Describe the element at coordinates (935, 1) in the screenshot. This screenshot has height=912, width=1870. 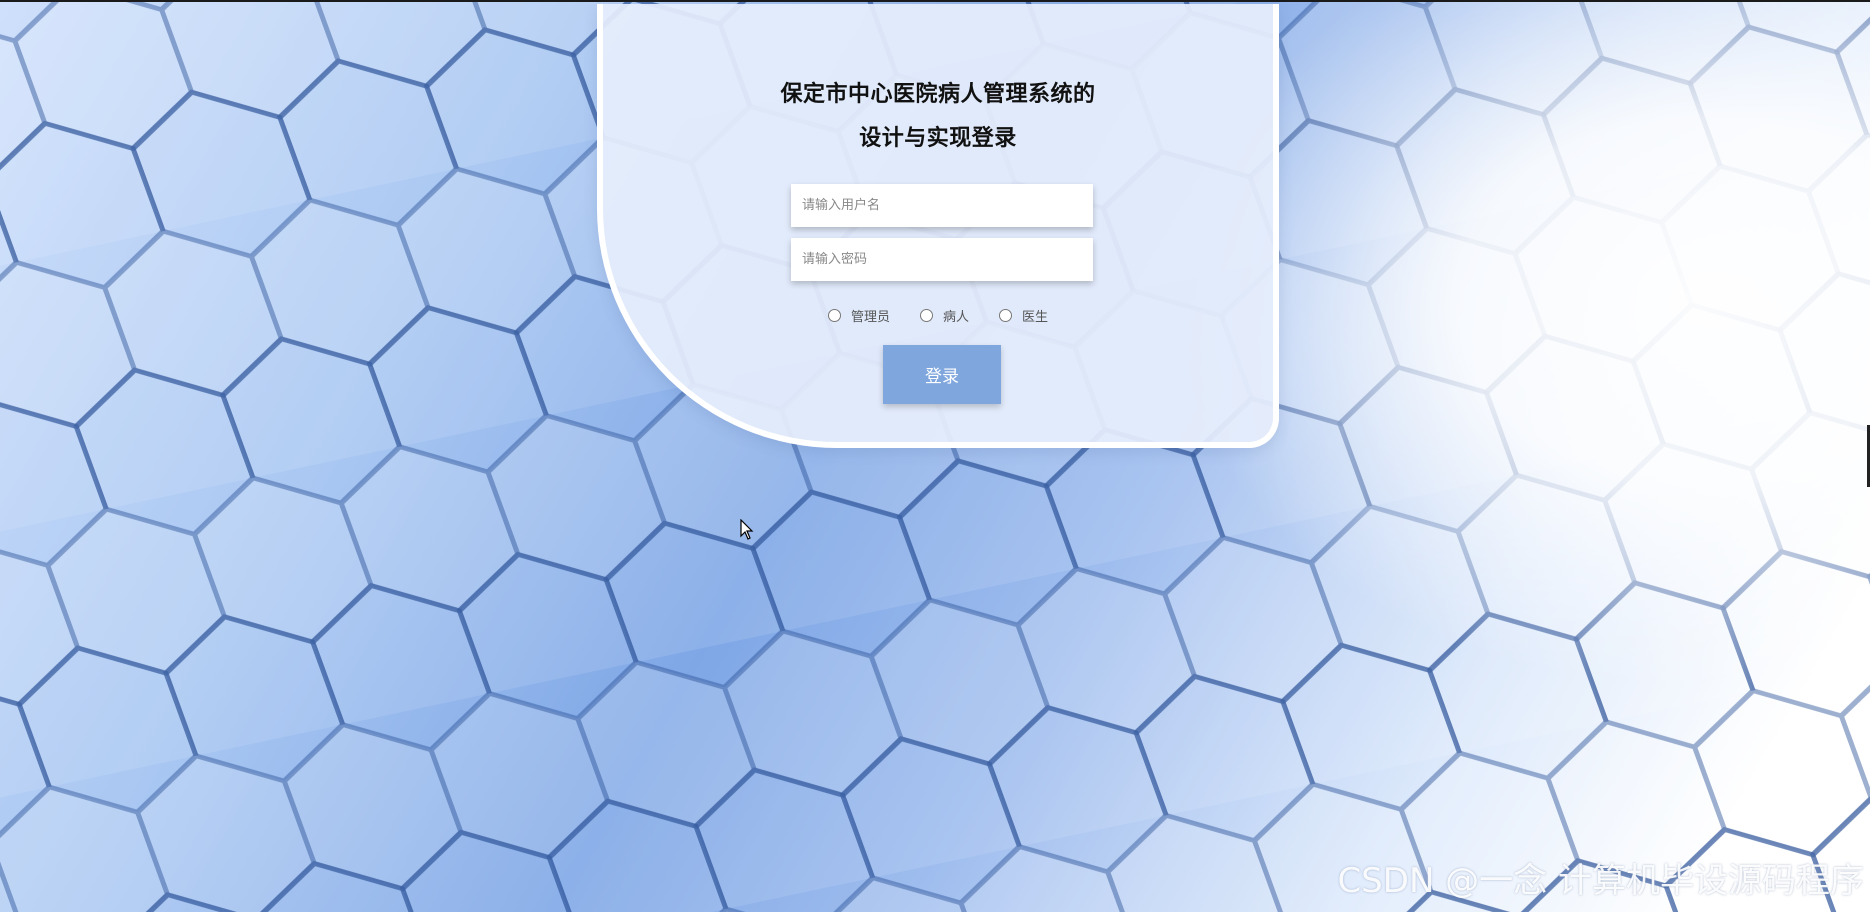
I see `top-border` at that location.